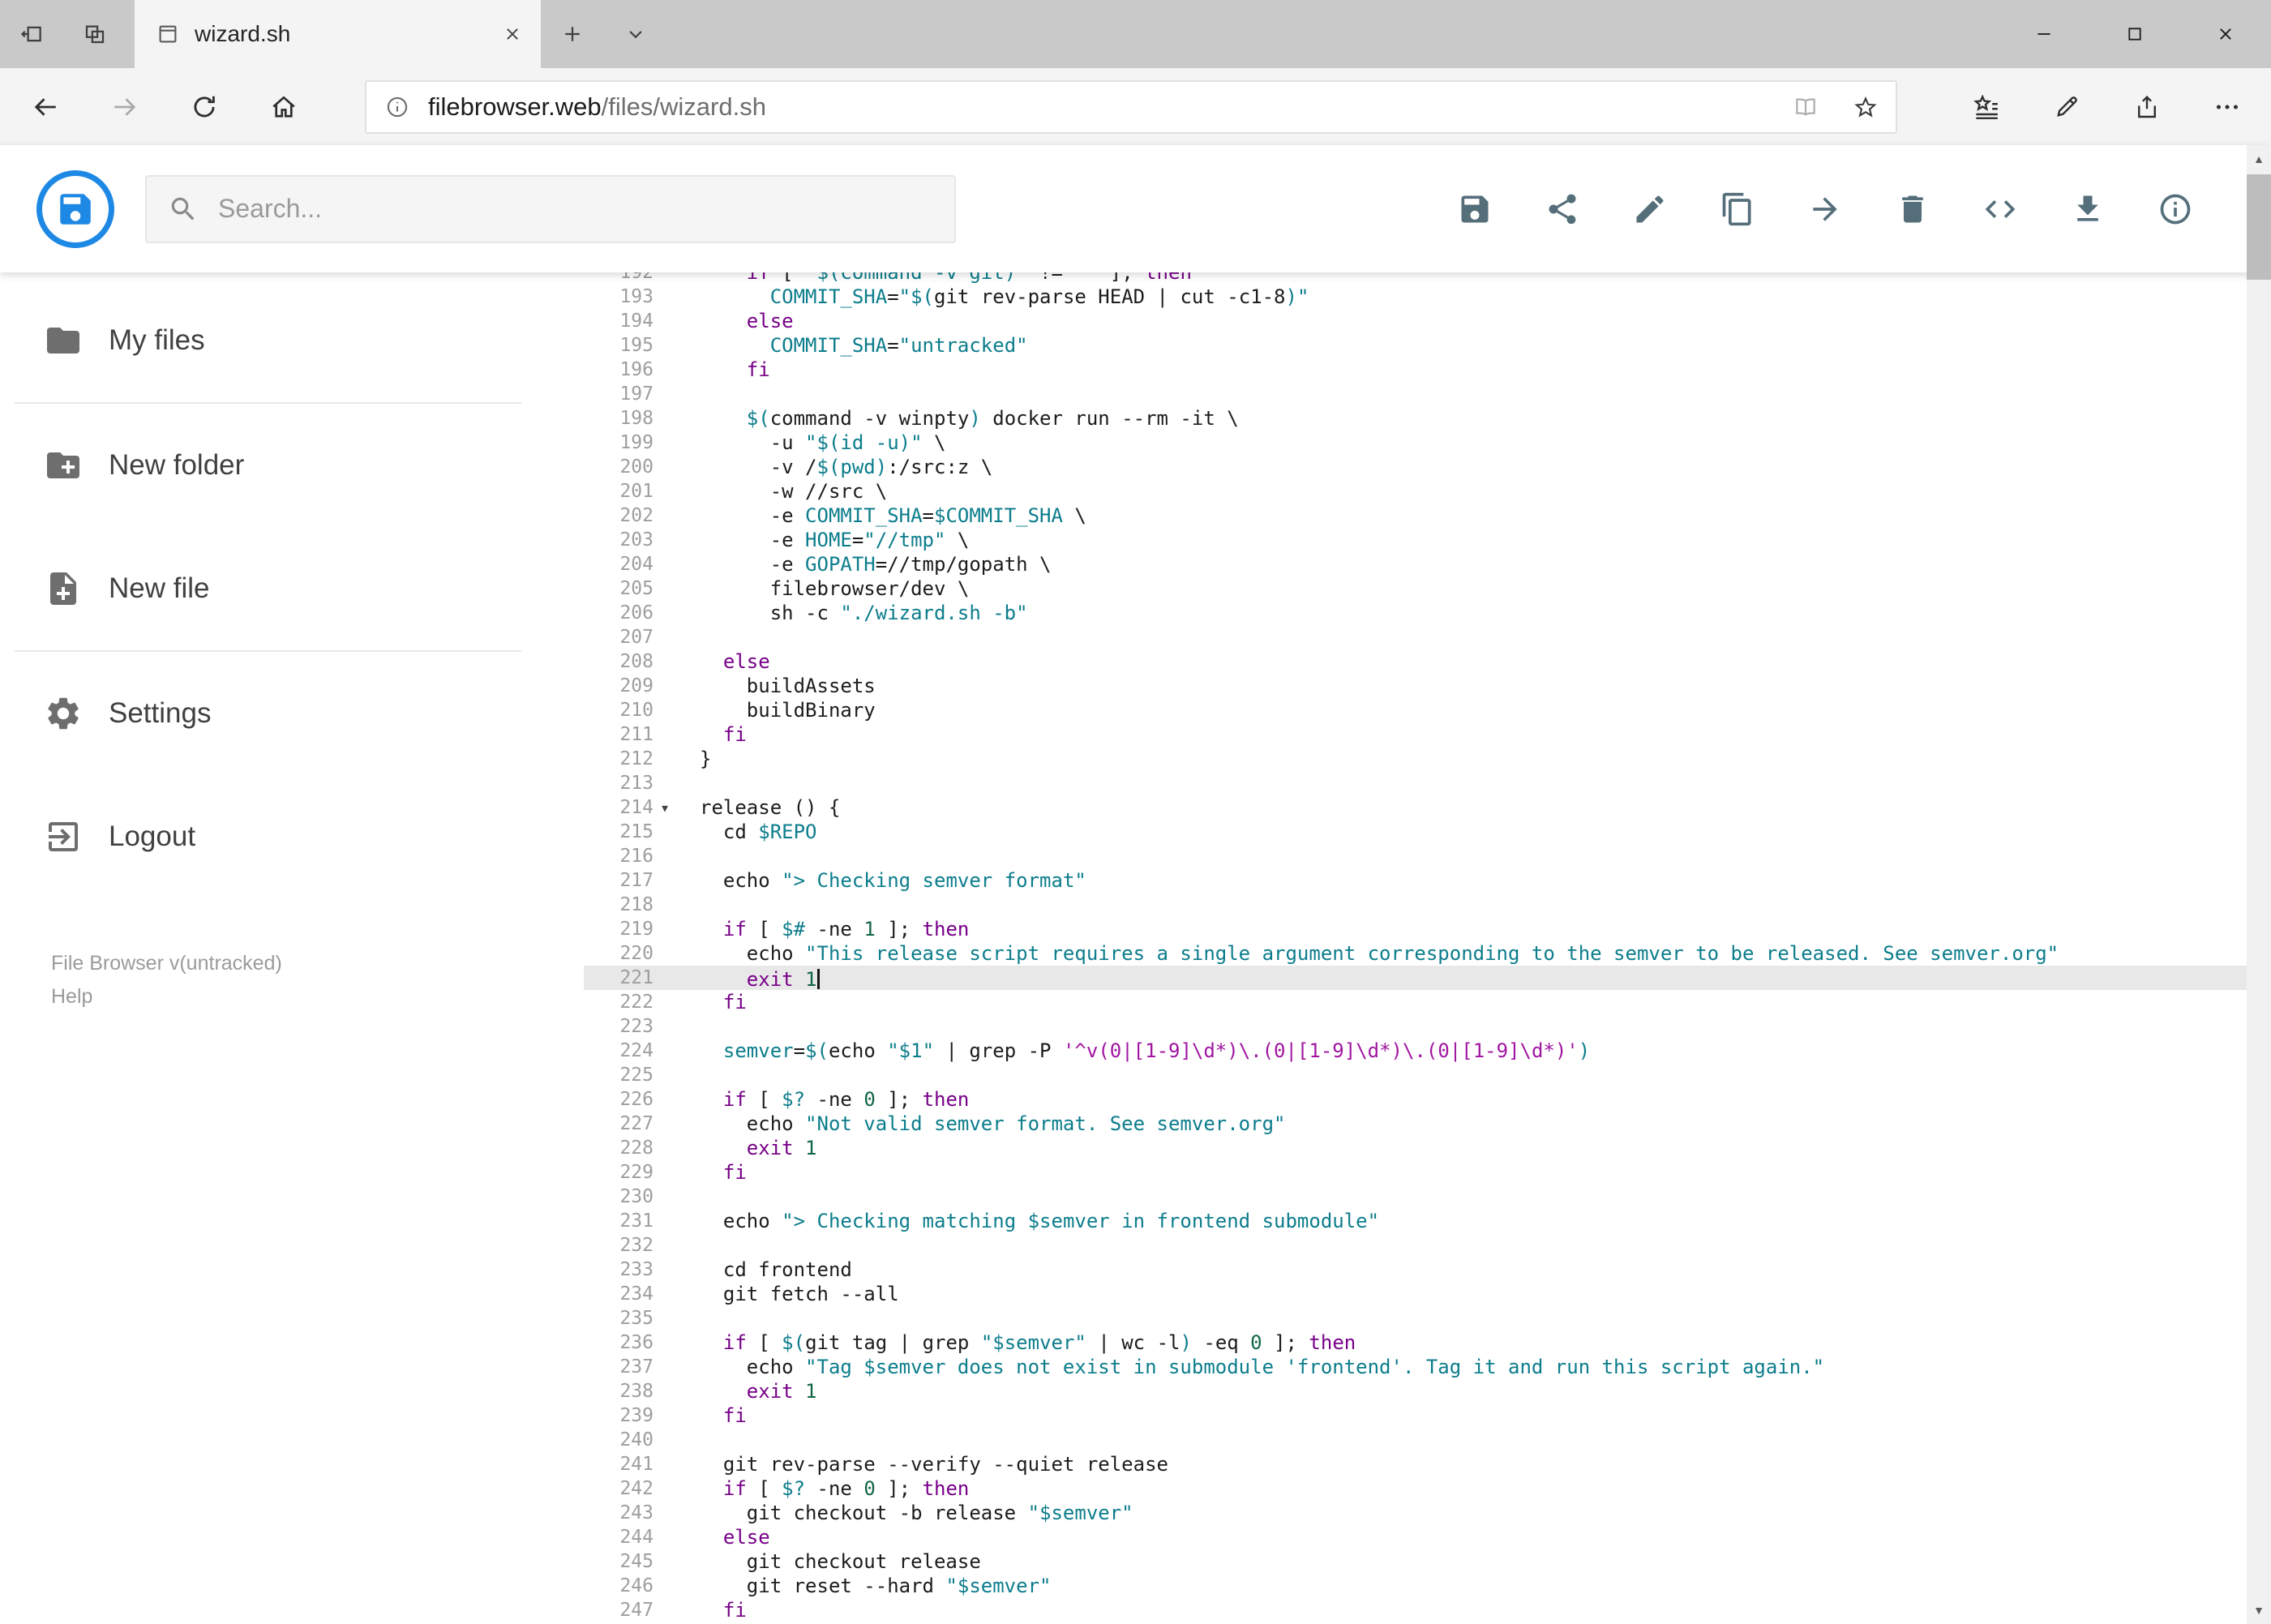 Image resolution: width=2271 pixels, height=1624 pixels. Describe the element at coordinates (72, 997) in the screenshot. I see `help-link: Help` at that location.